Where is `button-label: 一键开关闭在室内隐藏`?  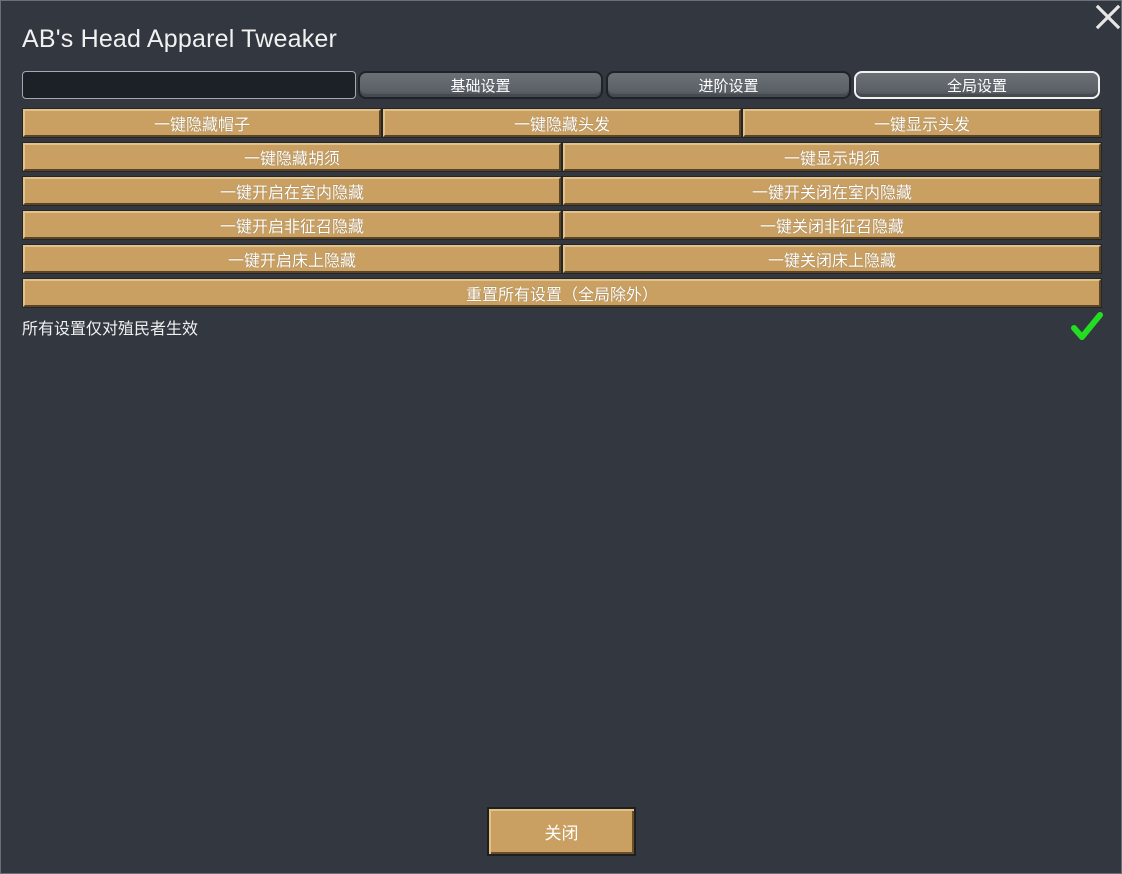 button-label: 一键开关闭在室内隐藏 is located at coordinates (831, 192).